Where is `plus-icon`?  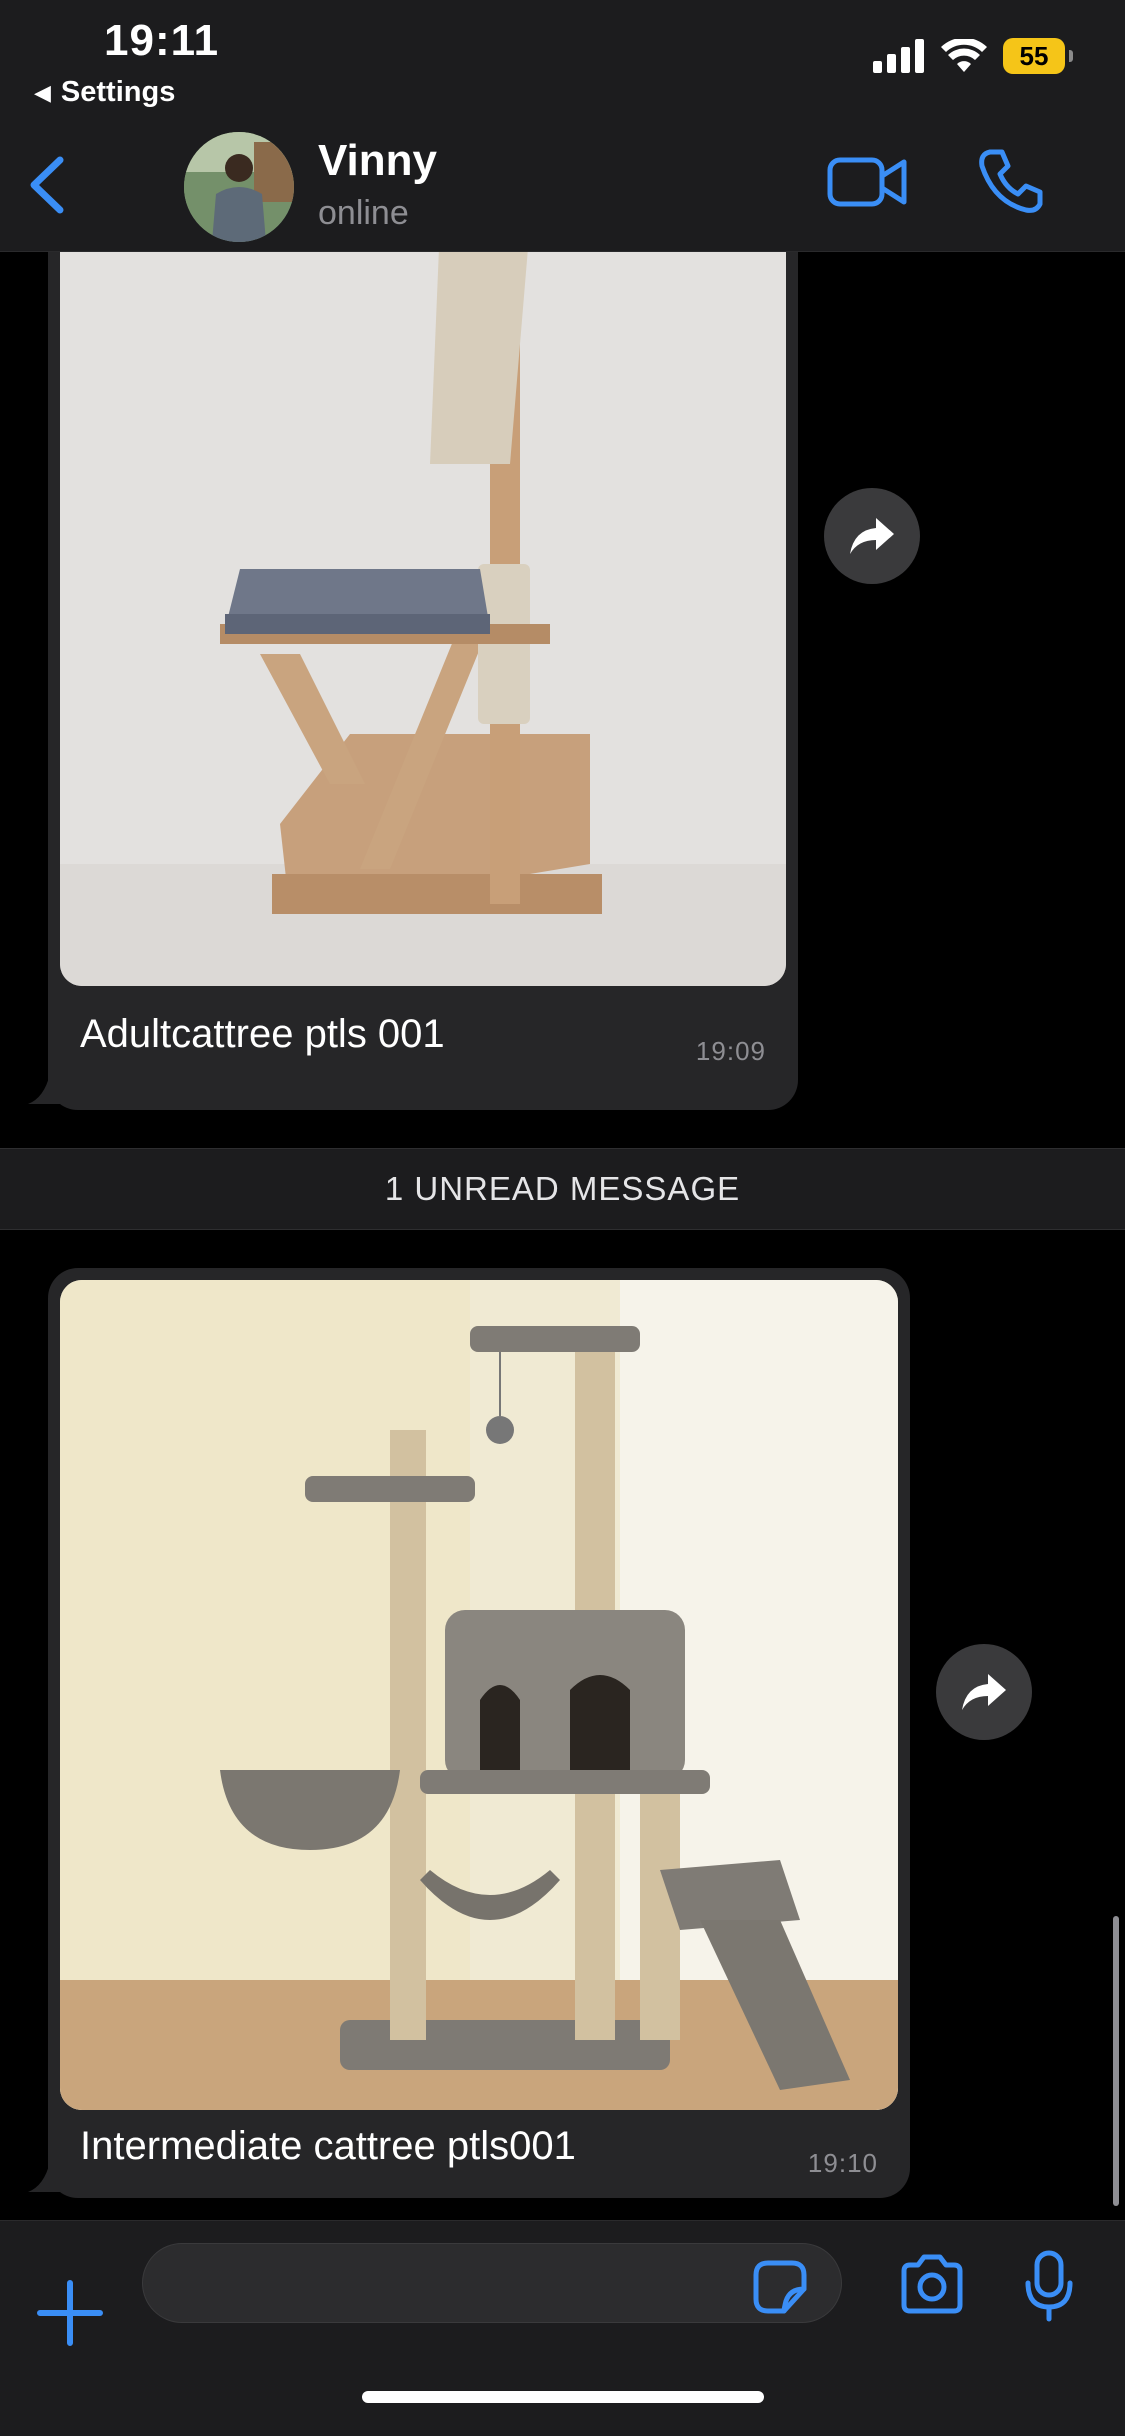 plus-icon is located at coordinates (70, 2313).